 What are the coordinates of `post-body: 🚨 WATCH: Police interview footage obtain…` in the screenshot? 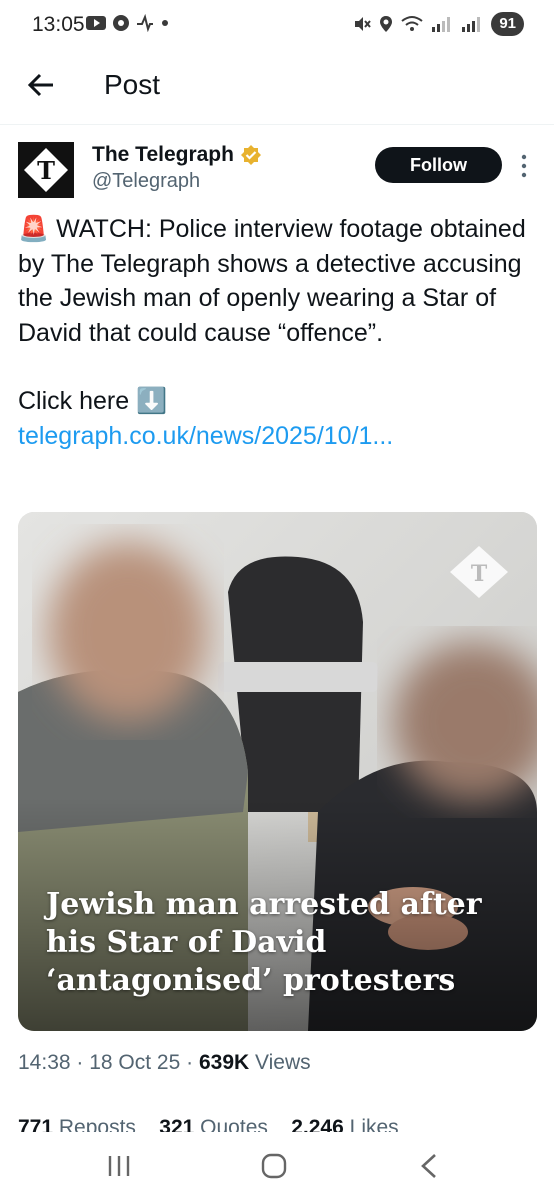 It's located at (272, 281).